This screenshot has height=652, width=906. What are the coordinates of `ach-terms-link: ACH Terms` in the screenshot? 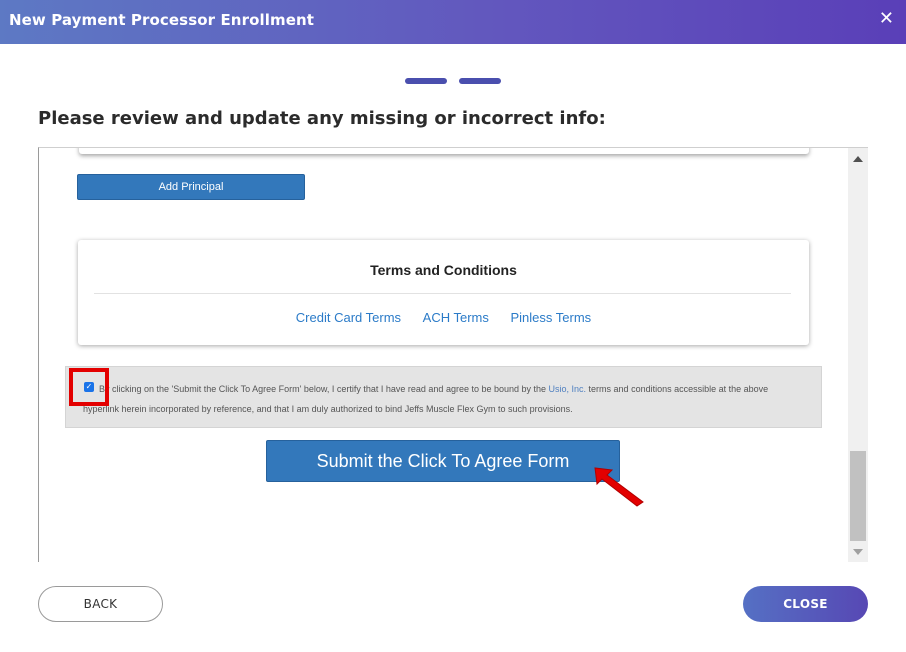 It's located at (456, 317).